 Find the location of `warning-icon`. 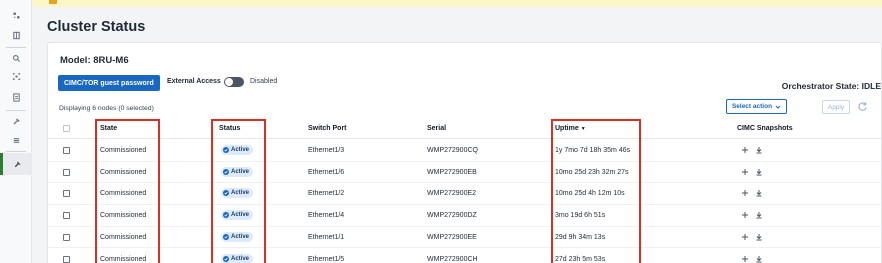

warning-icon is located at coordinates (53, 2).